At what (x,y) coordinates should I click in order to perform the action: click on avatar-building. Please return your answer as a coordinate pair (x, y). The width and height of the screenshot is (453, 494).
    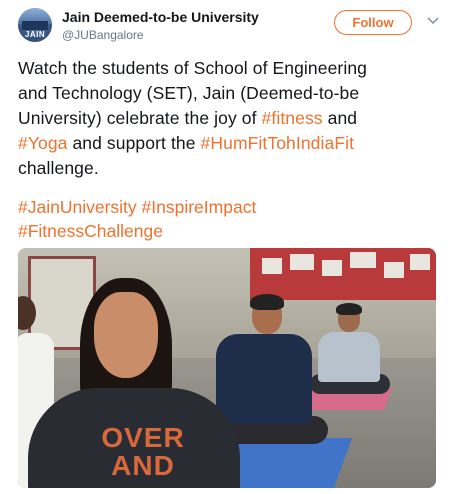
    Looking at the image, I should click on (35, 25).